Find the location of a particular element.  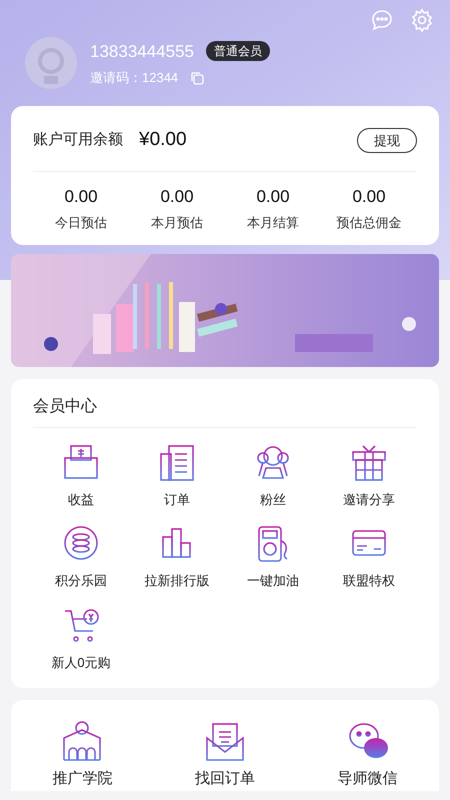

cart-icon is located at coordinates (81, 625).